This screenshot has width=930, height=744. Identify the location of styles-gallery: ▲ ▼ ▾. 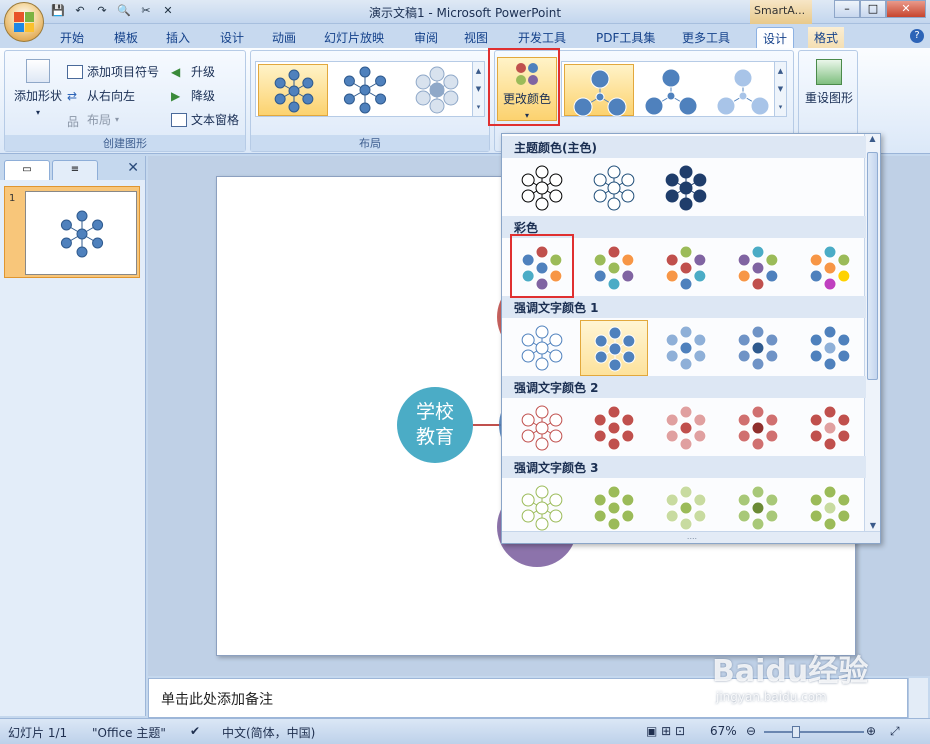
(674, 89).